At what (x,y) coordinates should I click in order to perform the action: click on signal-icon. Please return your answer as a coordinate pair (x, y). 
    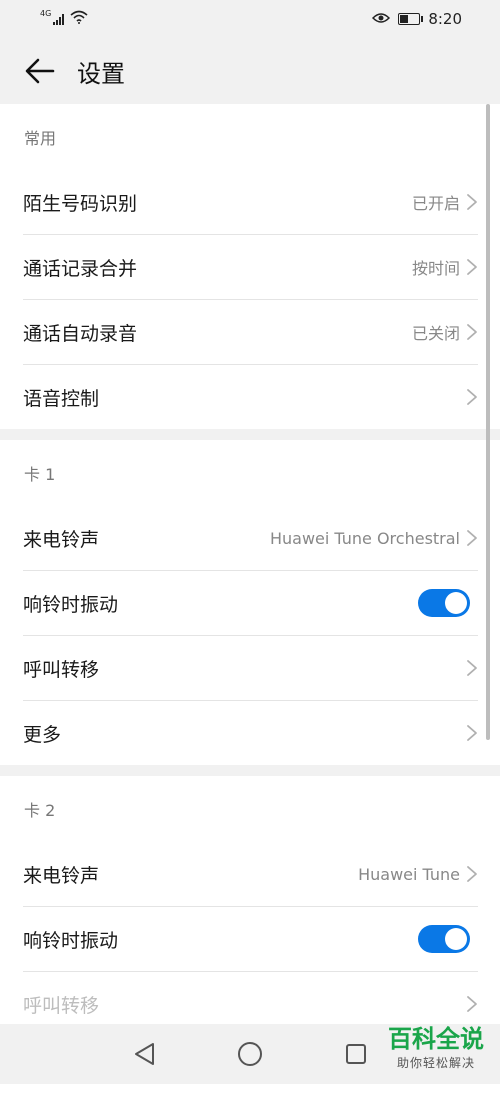
    Looking at the image, I should click on (59, 19).